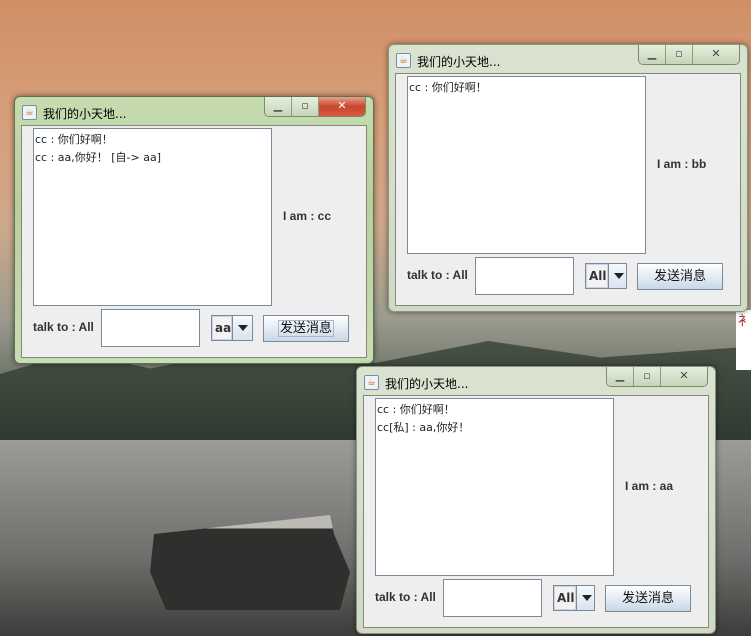  Describe the element at coordinates (222, 328) in the screenshot. I see `recipient-value: aa` at that location.